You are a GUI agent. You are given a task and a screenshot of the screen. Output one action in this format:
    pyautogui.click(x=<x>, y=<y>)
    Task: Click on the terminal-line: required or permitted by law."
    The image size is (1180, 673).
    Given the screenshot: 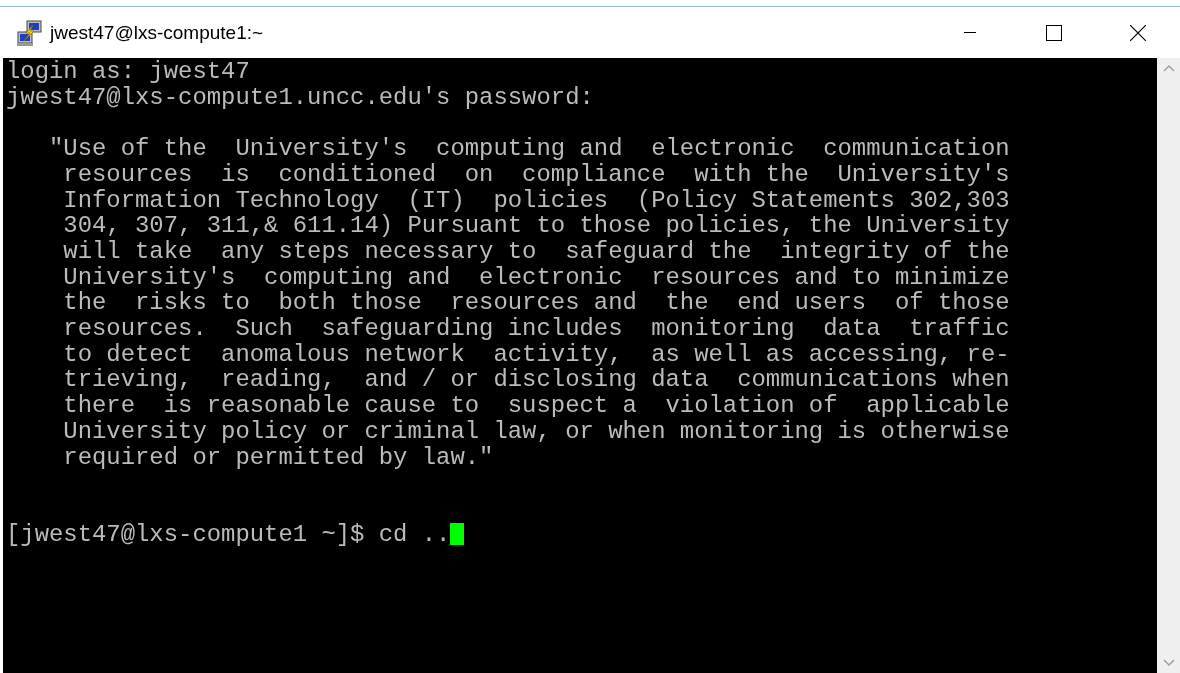 What is the action you would take?
    pyautogui.click(x=278, y=457)
    